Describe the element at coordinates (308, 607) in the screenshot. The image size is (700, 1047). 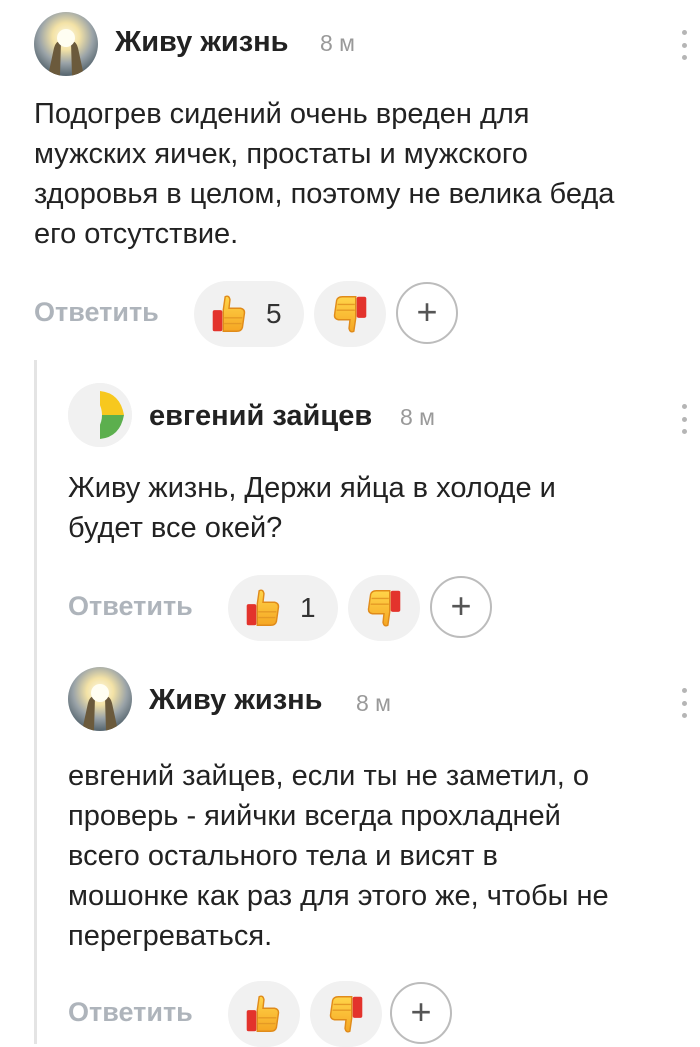
I see `like-count: 1` at that location.